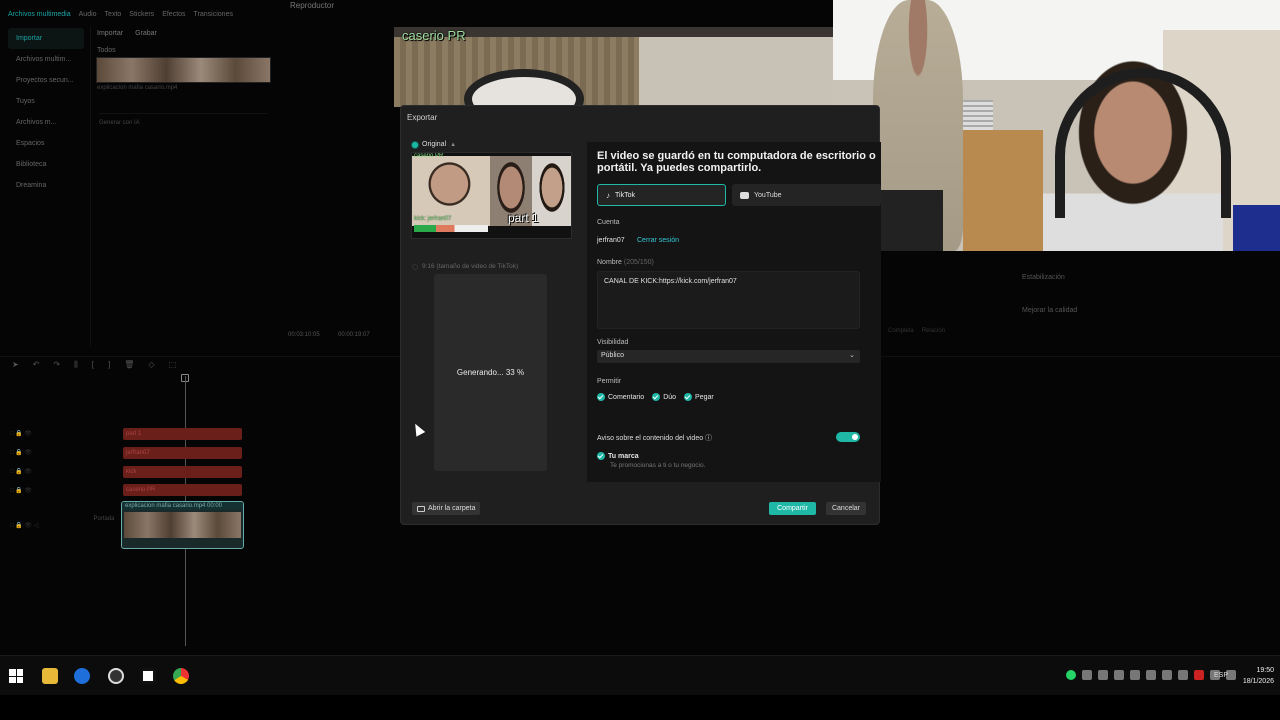 The image size is (1280, 720). What do you see at coordinates (76, 365) in the screenshot?
I see `split-icon: ⫼` at bounding box center [76, 365].